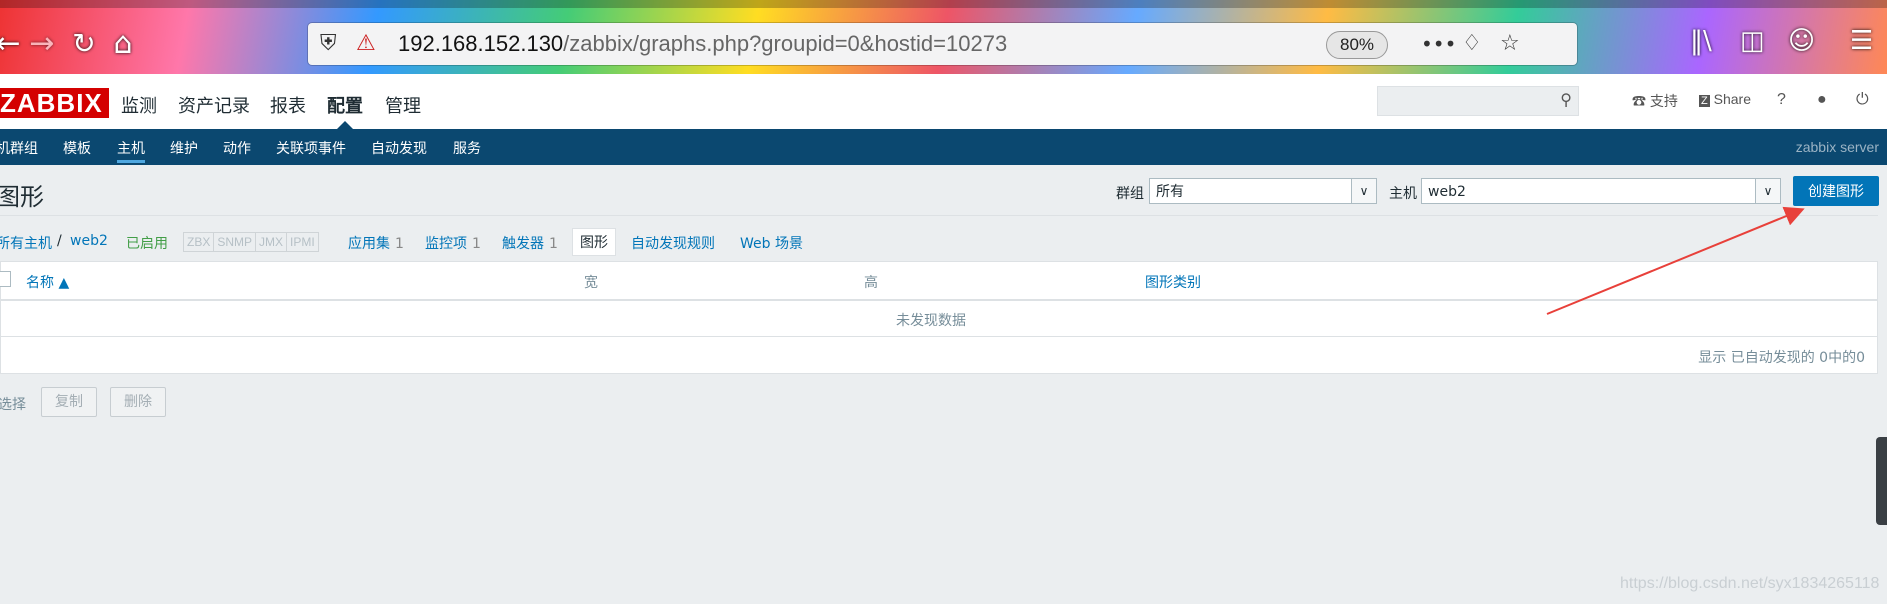  I want to click on side-widget, so click(1881, 481).